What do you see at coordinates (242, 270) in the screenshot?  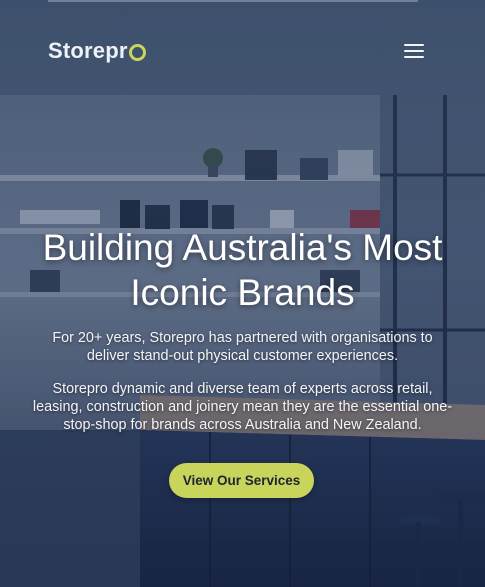 I see `hero-headline: Building Australia's Most Iconic Brands` at bounding box center [242, 270].